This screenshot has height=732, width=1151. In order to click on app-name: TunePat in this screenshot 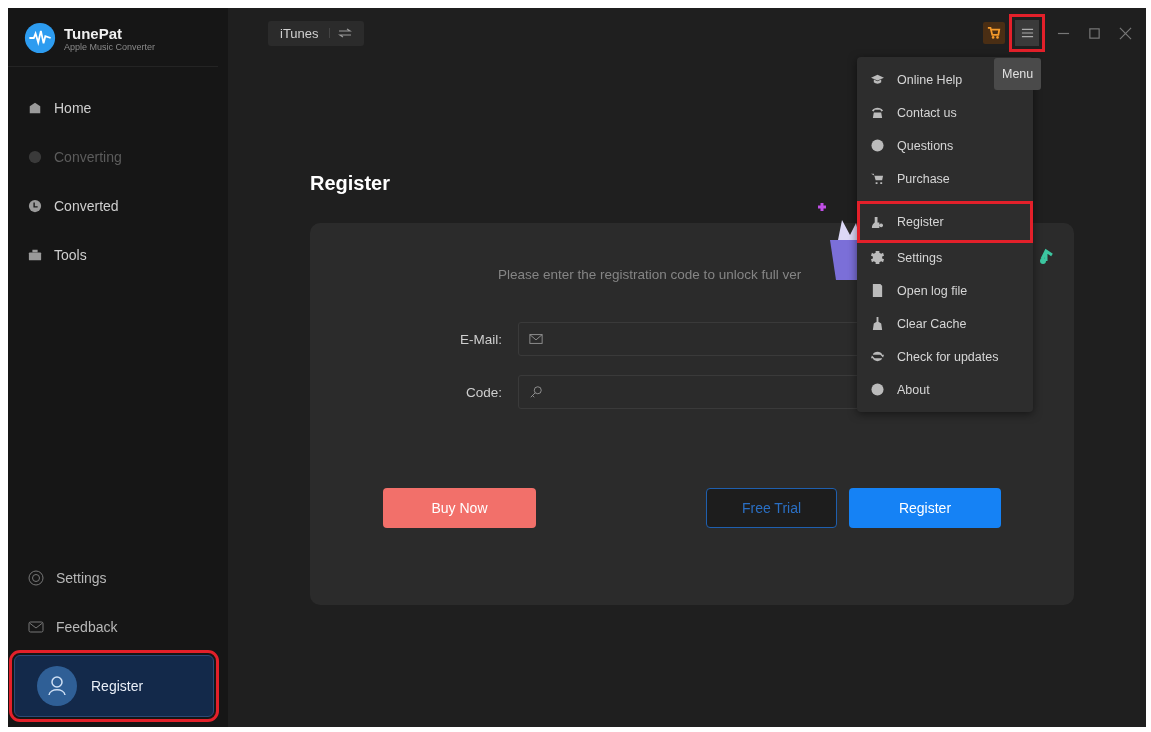, I will do `click(94, 33)`.